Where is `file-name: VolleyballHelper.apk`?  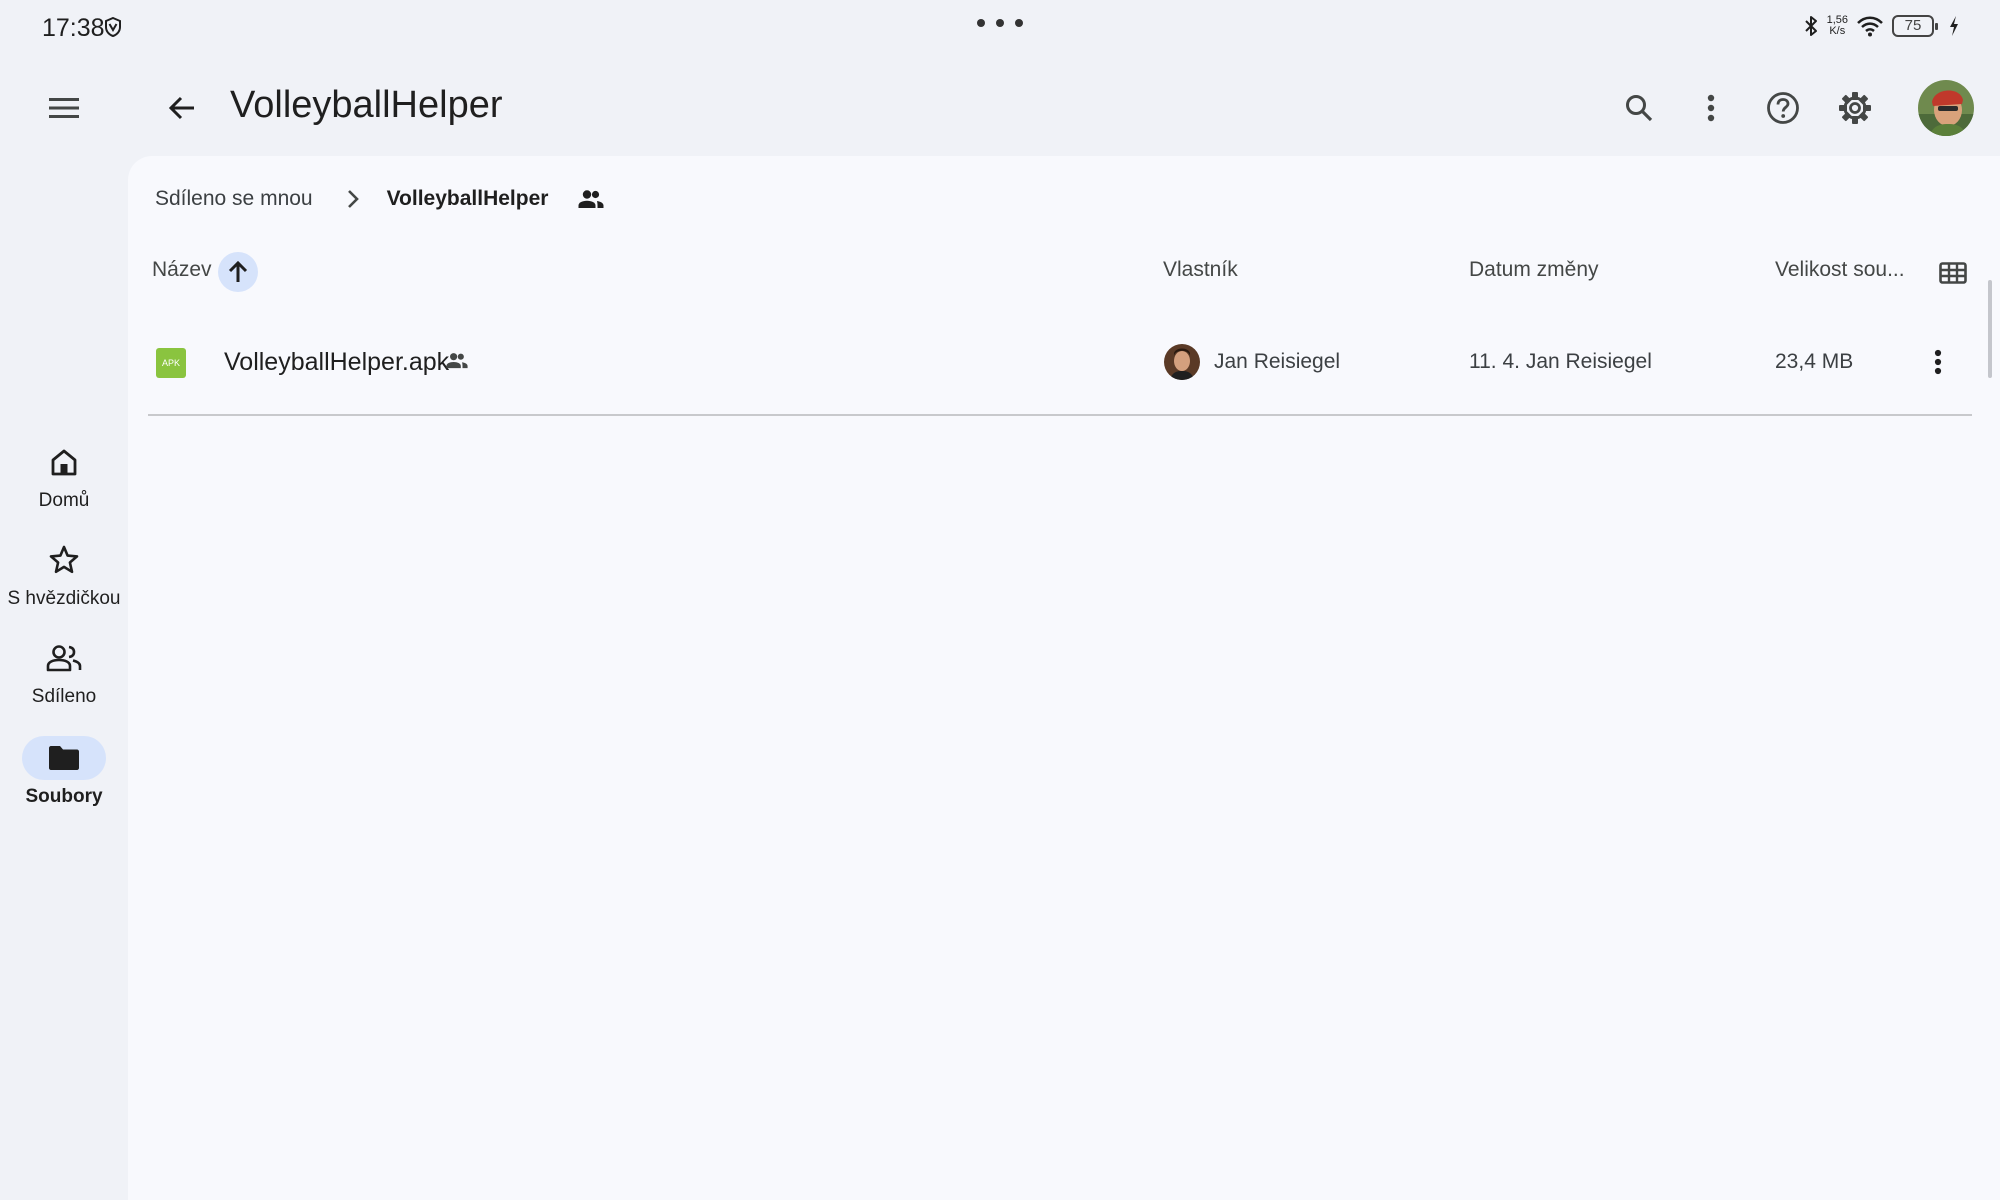 file-name: VolleyballHelper.apk is located at coordinates (337, 362).